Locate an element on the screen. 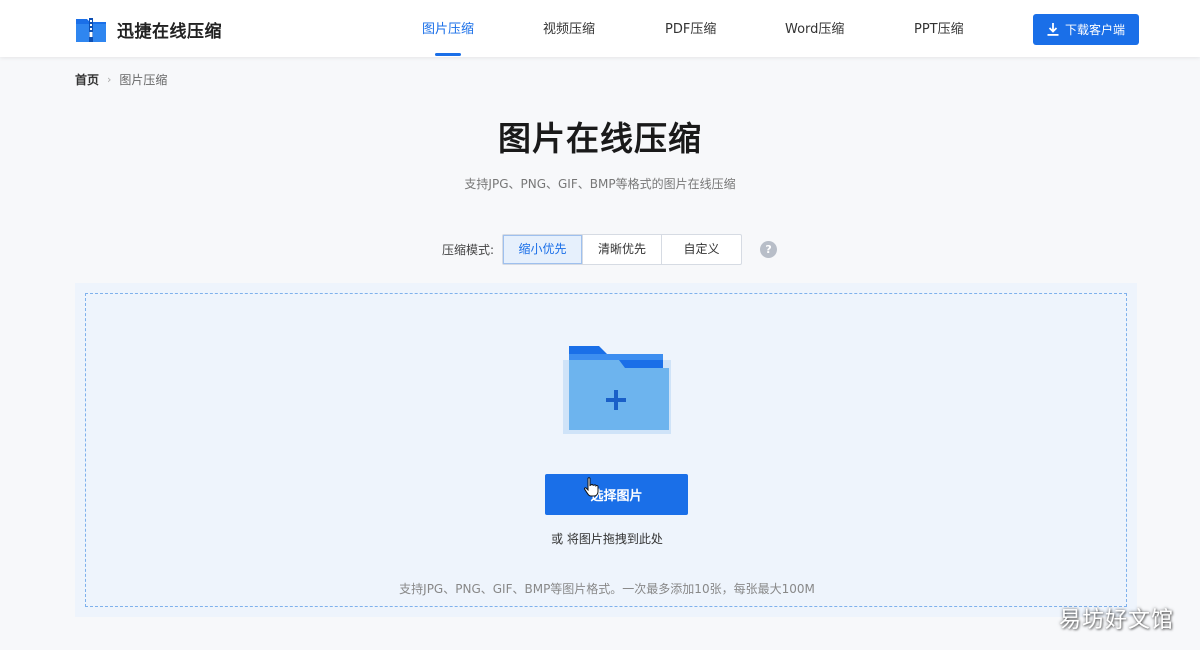 This screenshot has height=650, width=1200. nav-word-compress: Word压缩 is located at coordinates (814, 28).